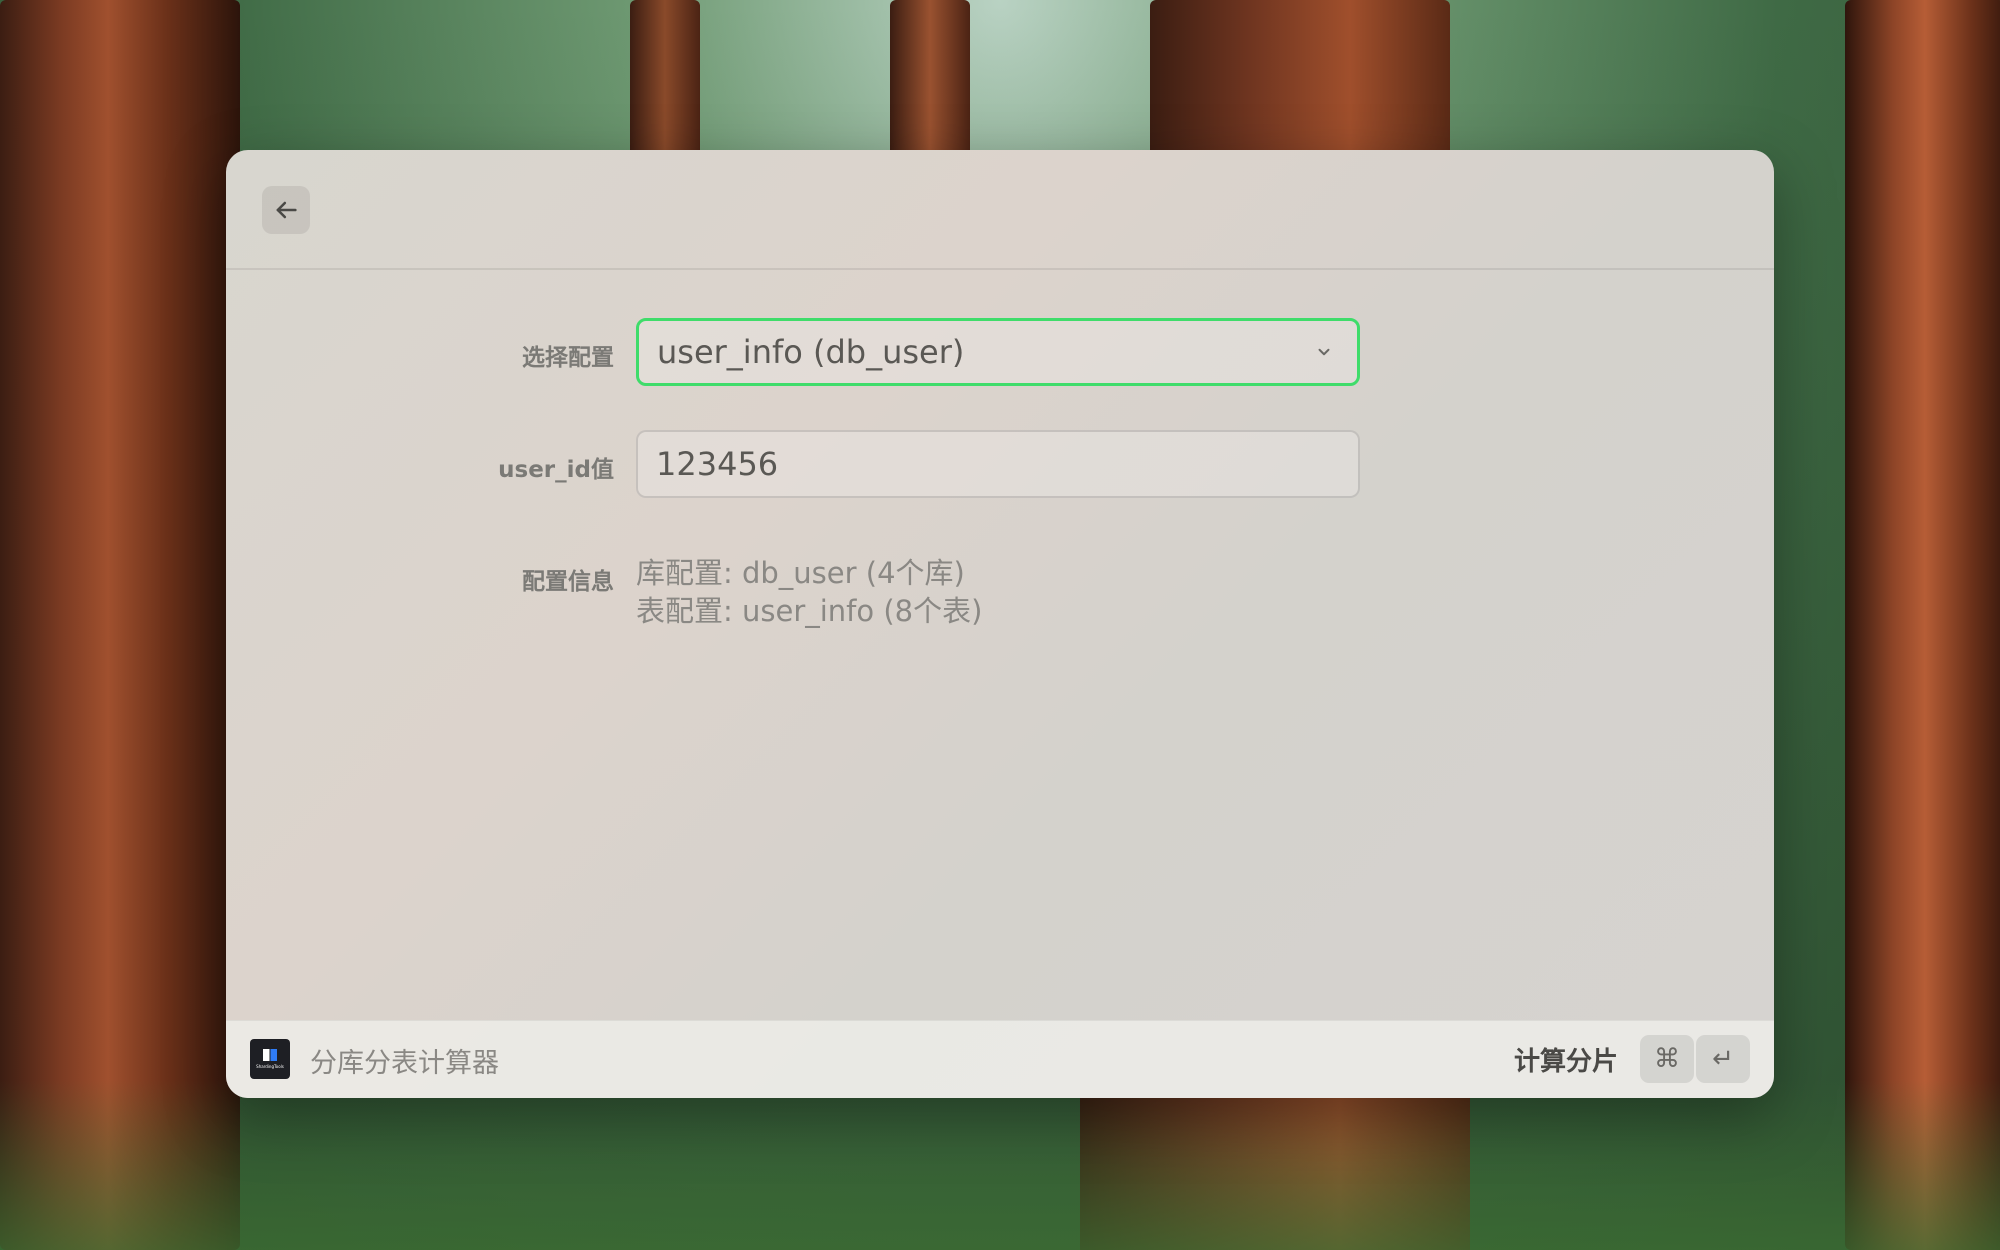 The image size is (2000, 1250). I want to click on command-key-icon: ⌘, so click(1667, 1059).